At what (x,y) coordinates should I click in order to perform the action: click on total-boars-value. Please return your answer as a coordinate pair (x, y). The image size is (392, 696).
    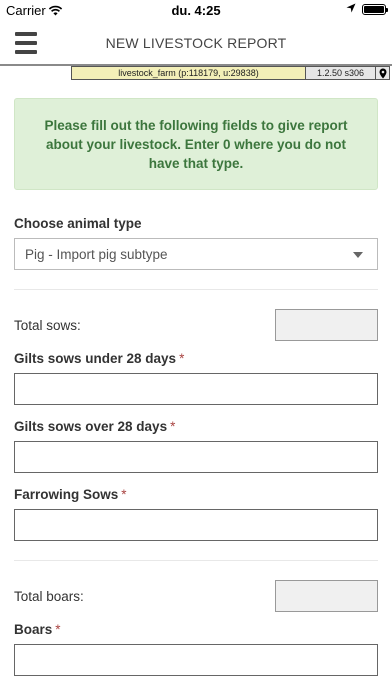
    Looking at the image, I should click on (326, 596).